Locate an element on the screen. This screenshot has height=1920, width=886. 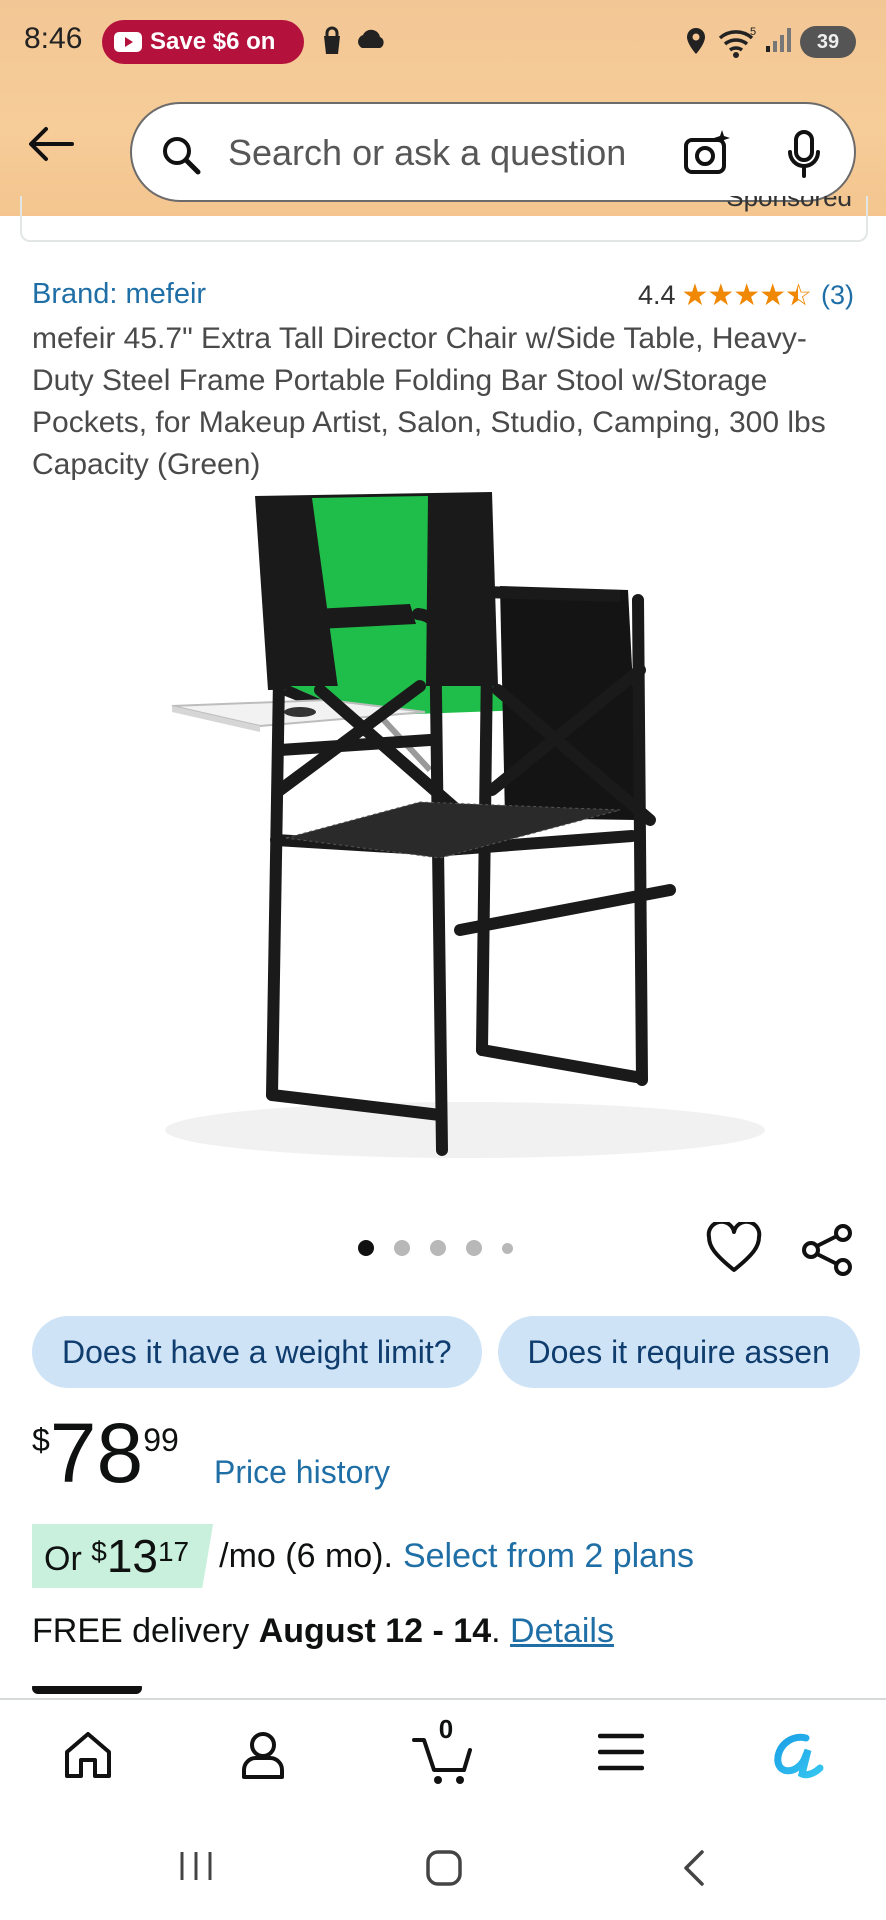
plan-prefix: Or is located at coordinates (63, 1559).